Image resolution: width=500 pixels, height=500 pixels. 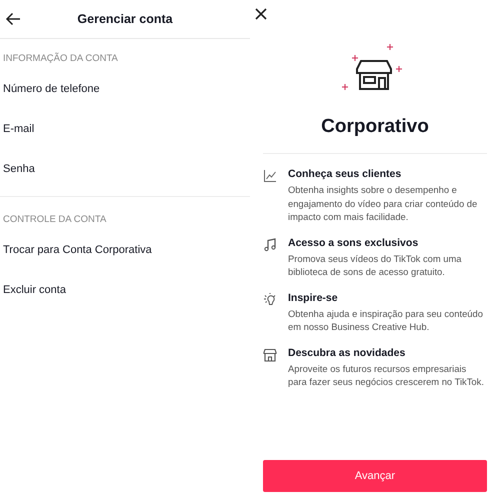 I want to click on back-arrow-icon, so click(x=13, y=19).